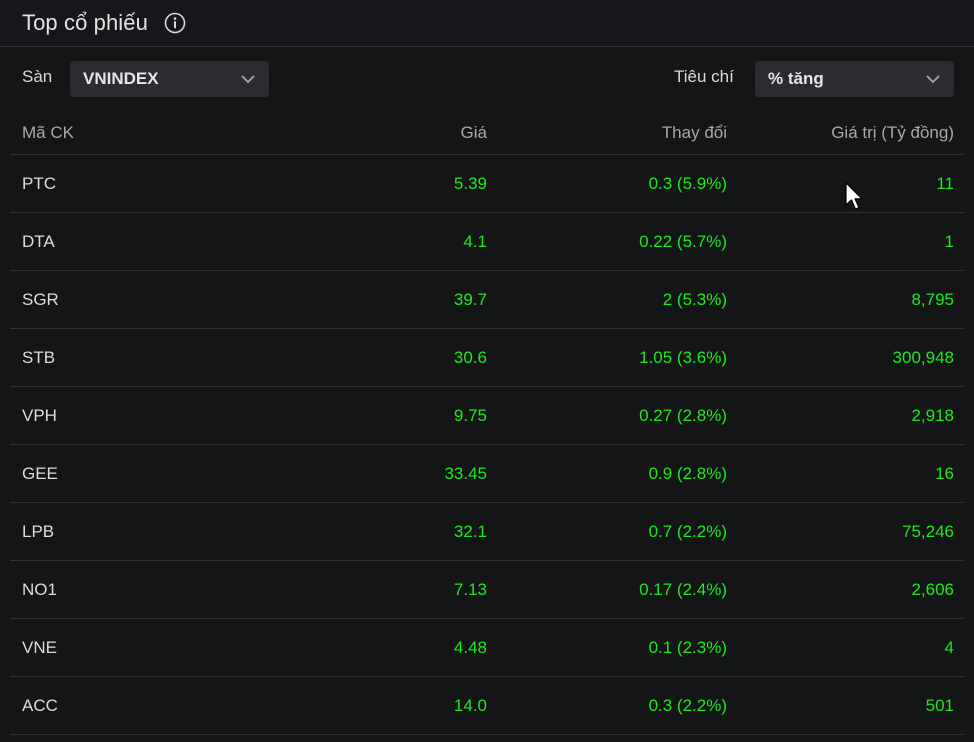 Image resolution: width=974 pixels, height=742 pixels. What do you see at coordinates (126, 705) in the screenshot?
I see `stock-symbol: ACC` at bounding box center [126, 705].